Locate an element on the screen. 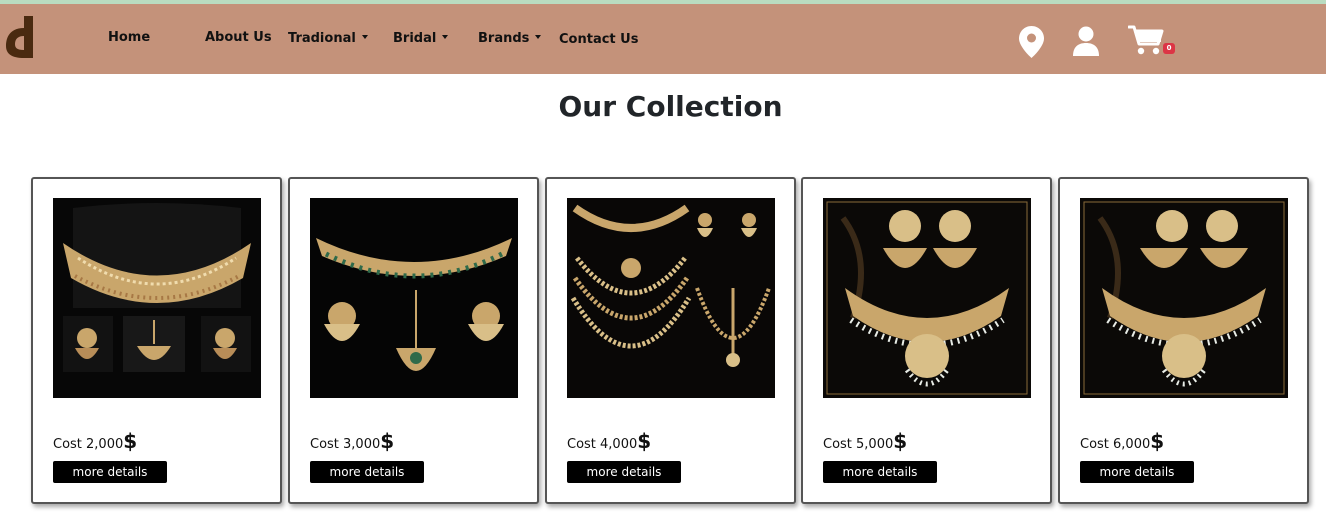  cart-icon is located at coordinates (1146, 40).